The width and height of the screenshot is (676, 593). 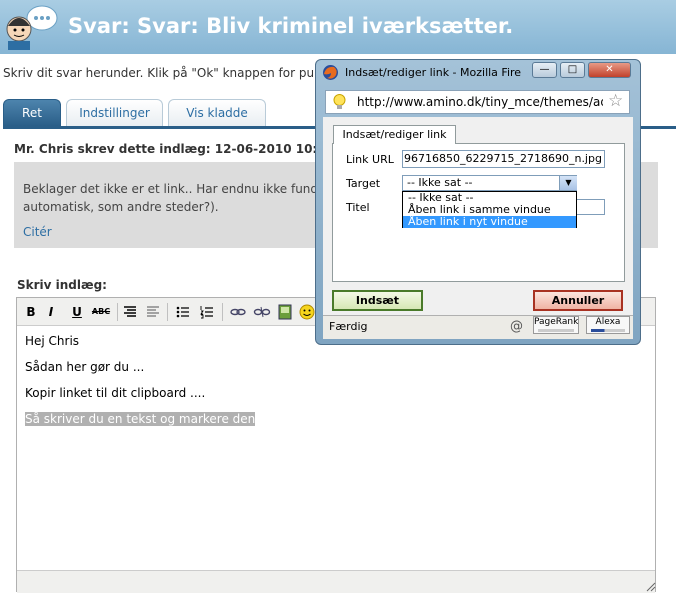 I want to click on minimize-button: —, so click(x=544, y=70).